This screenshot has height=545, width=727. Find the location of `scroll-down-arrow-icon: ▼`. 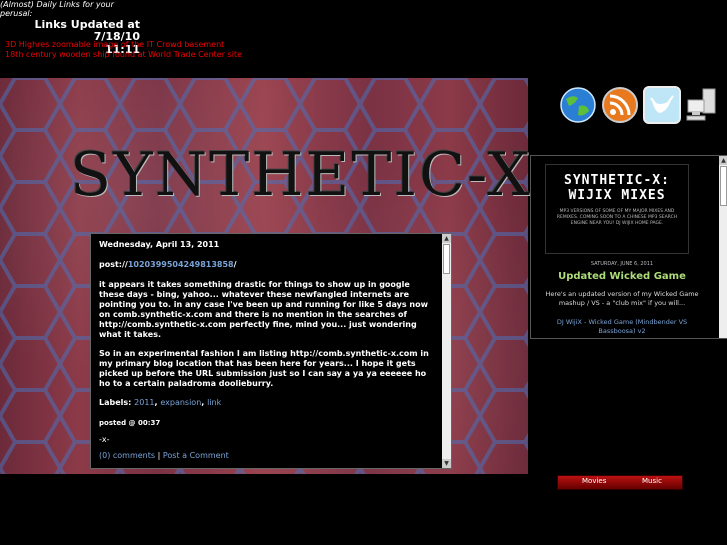

scroll-down-arrow-icon: ▼ is located at coordinates (446, 463).